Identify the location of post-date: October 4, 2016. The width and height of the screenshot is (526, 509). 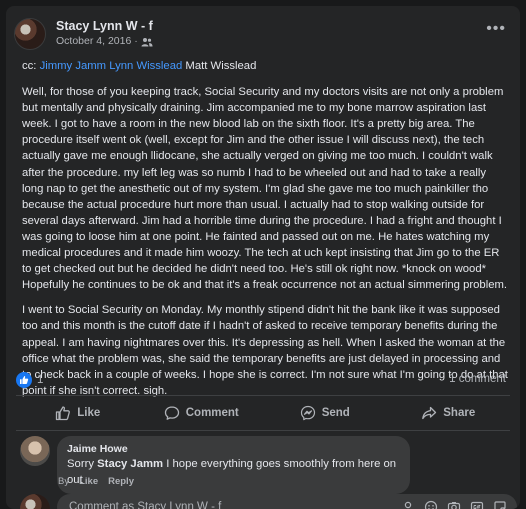
(93, 41).